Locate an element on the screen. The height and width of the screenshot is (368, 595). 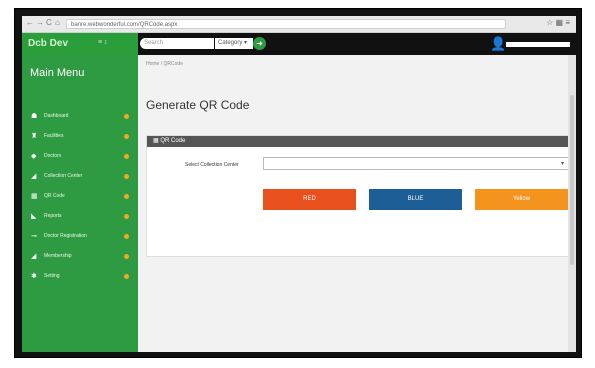
search-input: Search is located at coordinates (177, 43).